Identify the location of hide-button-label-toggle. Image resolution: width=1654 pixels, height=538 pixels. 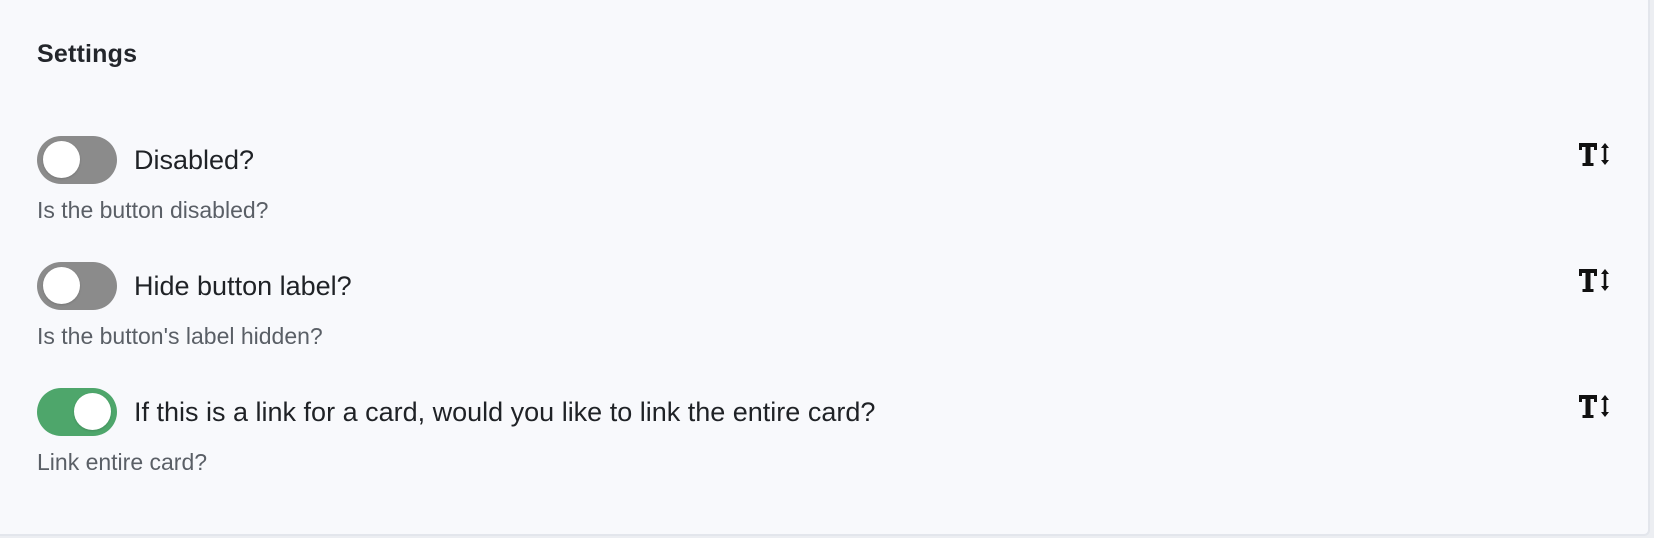
(77, 286).